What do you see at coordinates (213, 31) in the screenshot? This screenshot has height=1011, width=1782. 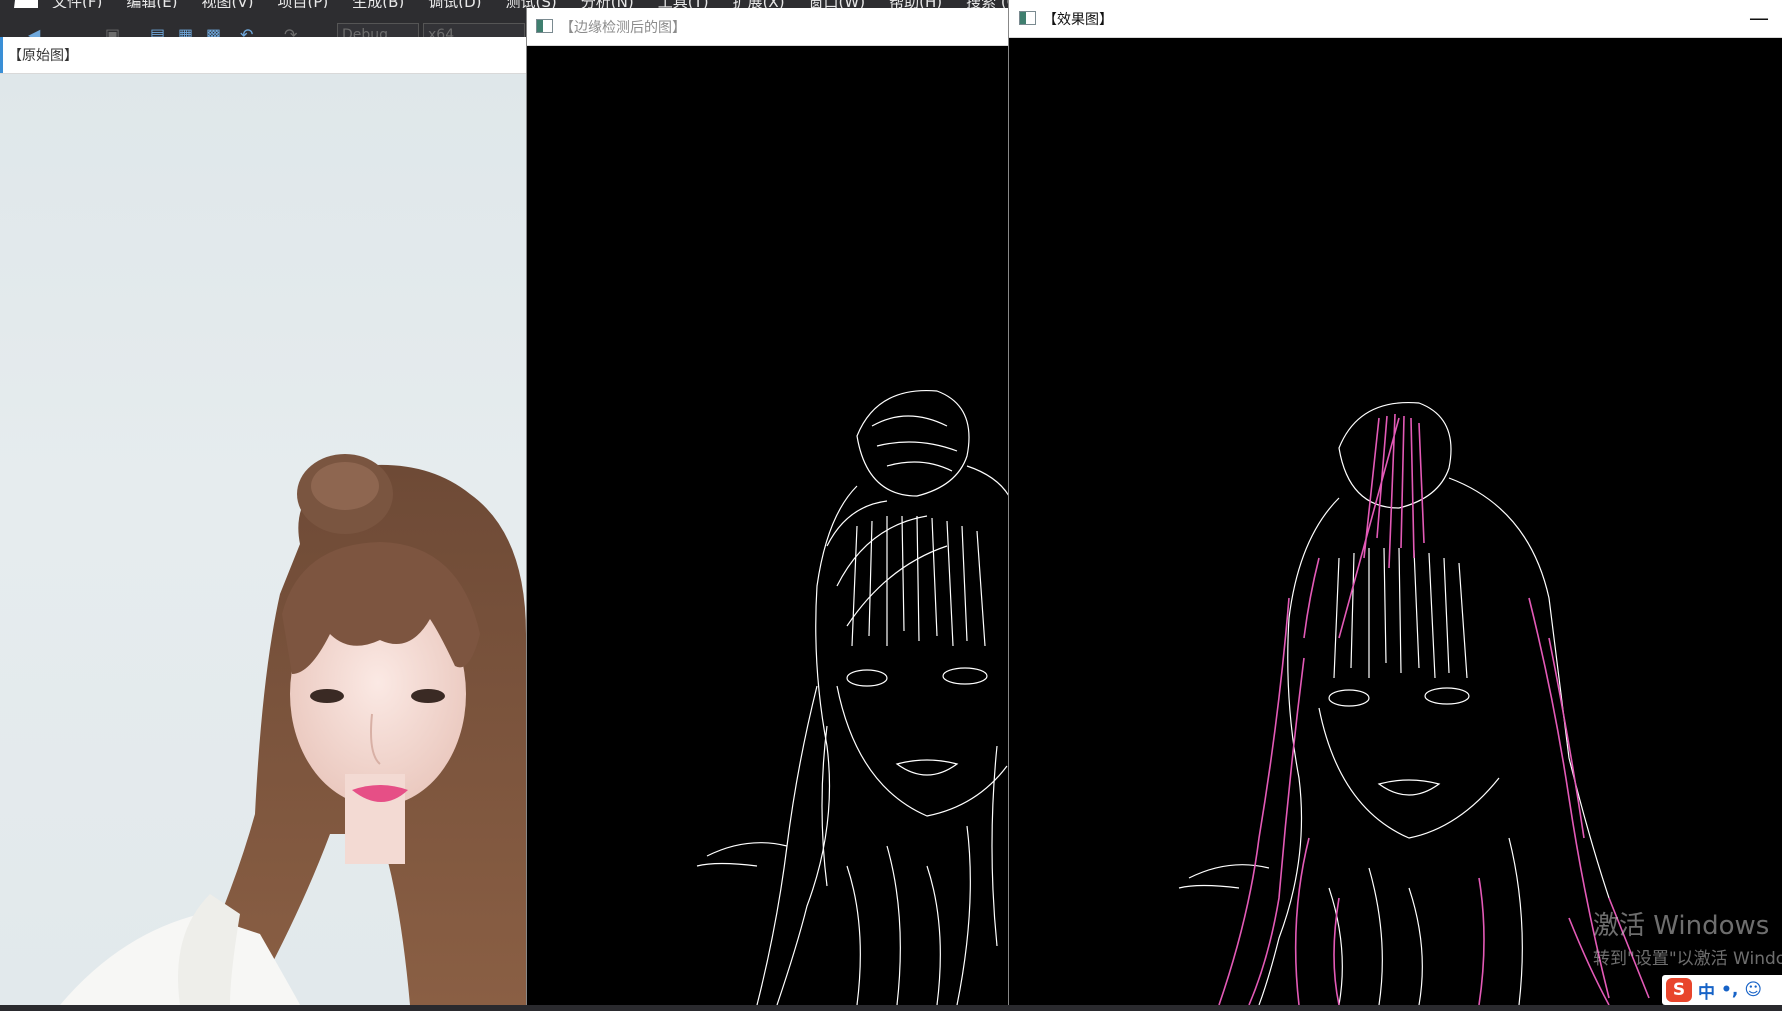 I see `save-all-icon: ▩` at bounding box center [213, 31].